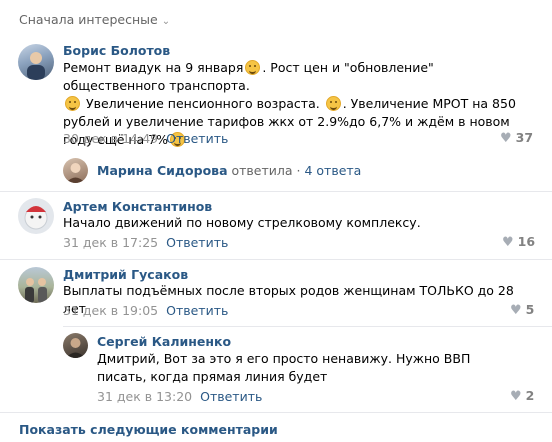 Image resolution: width=552 pixels, height=442 pixels. I want to click on like-button: ♥ 5, so click(522, 310).